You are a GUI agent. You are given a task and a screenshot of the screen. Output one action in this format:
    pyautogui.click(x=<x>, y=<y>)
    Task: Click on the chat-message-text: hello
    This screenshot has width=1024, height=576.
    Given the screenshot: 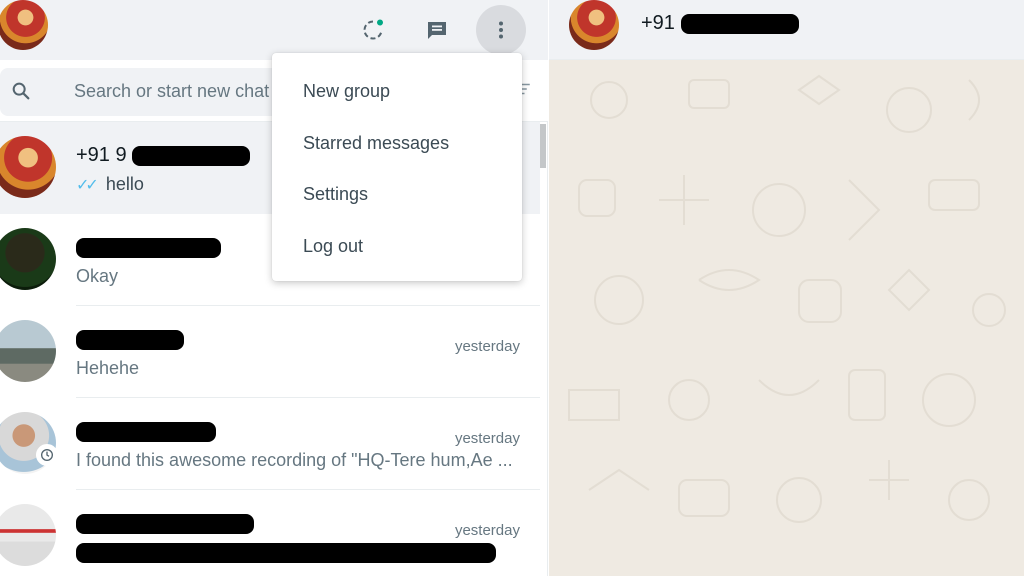 What is the action you would take?
    pyautogui.click(x=124, y=184)
    